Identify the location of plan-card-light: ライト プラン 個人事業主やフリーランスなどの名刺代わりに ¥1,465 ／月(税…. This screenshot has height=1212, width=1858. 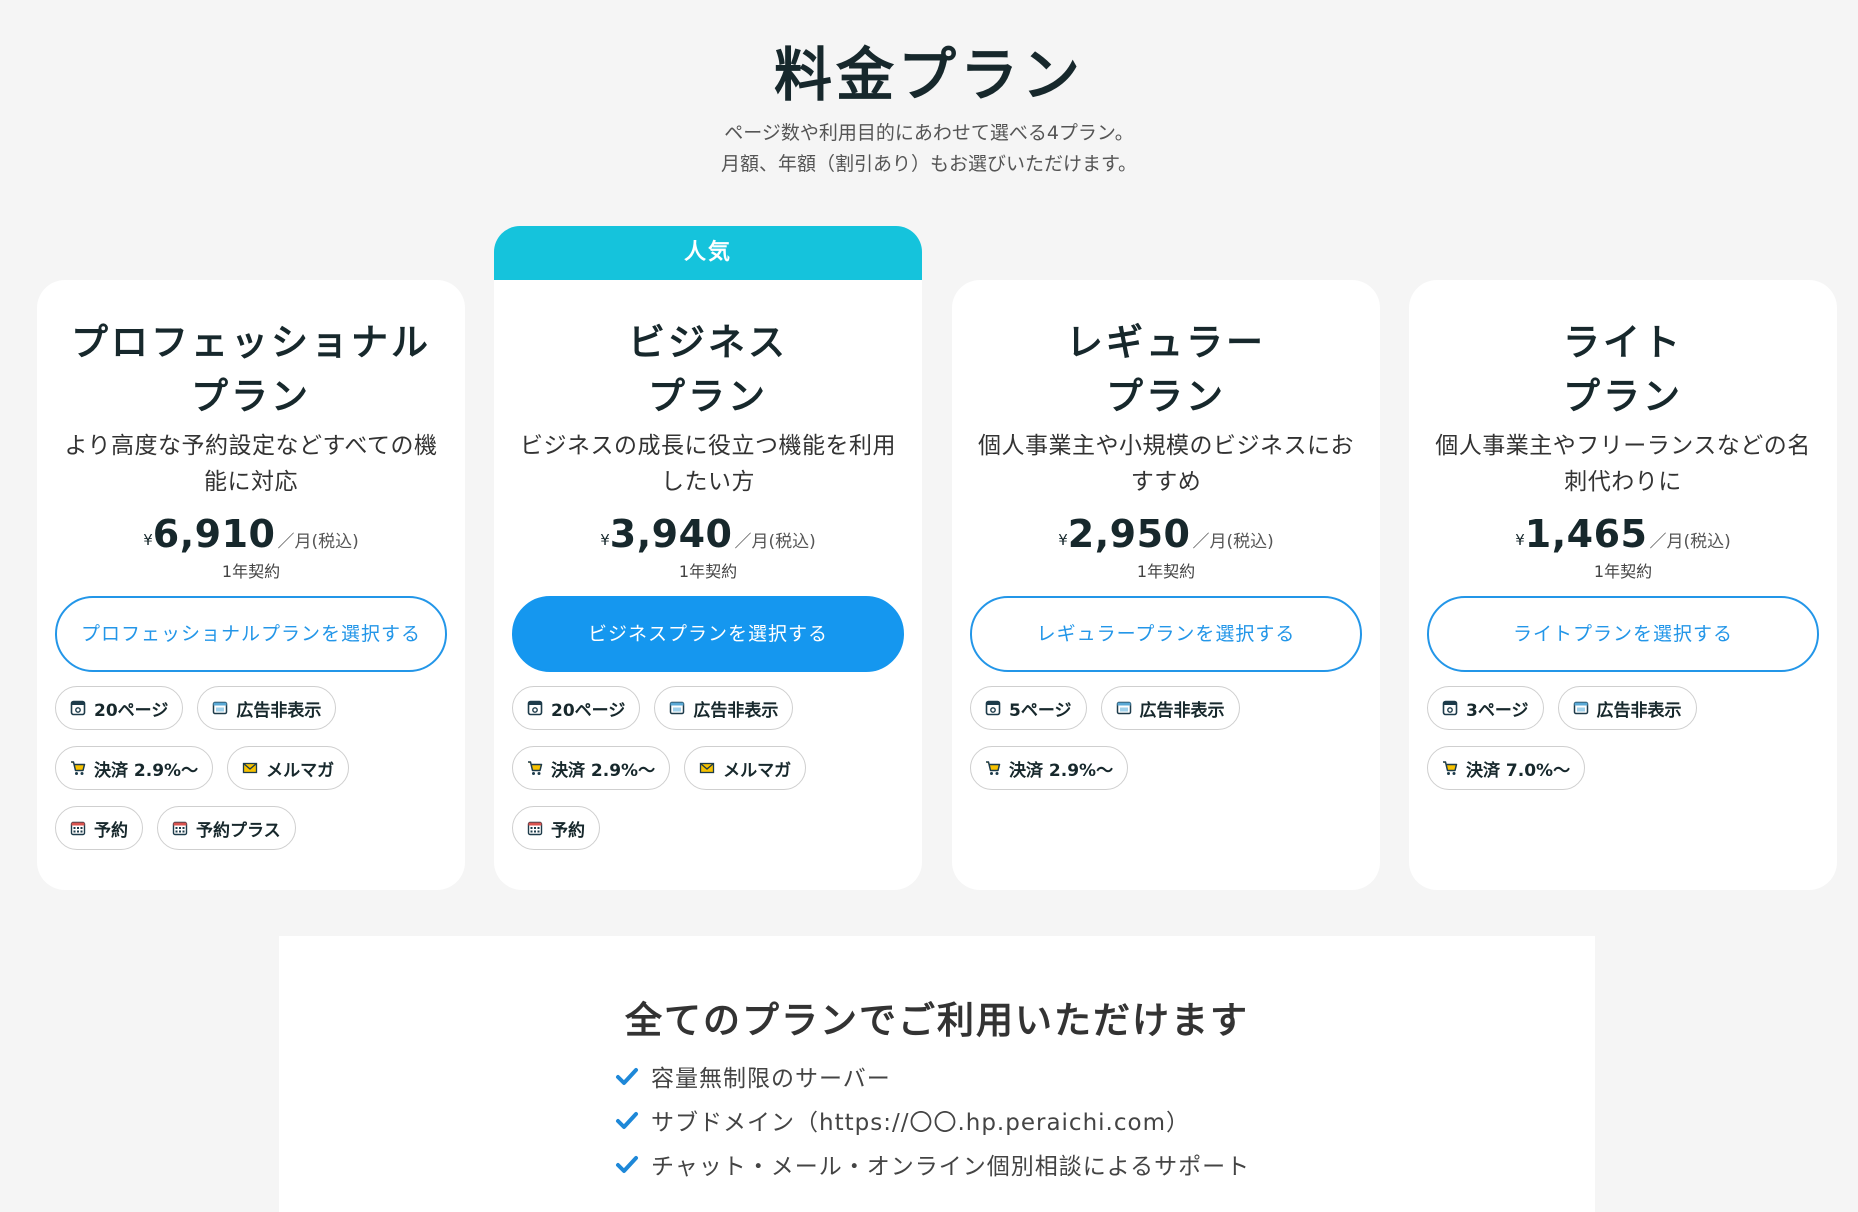
(1623, 585).